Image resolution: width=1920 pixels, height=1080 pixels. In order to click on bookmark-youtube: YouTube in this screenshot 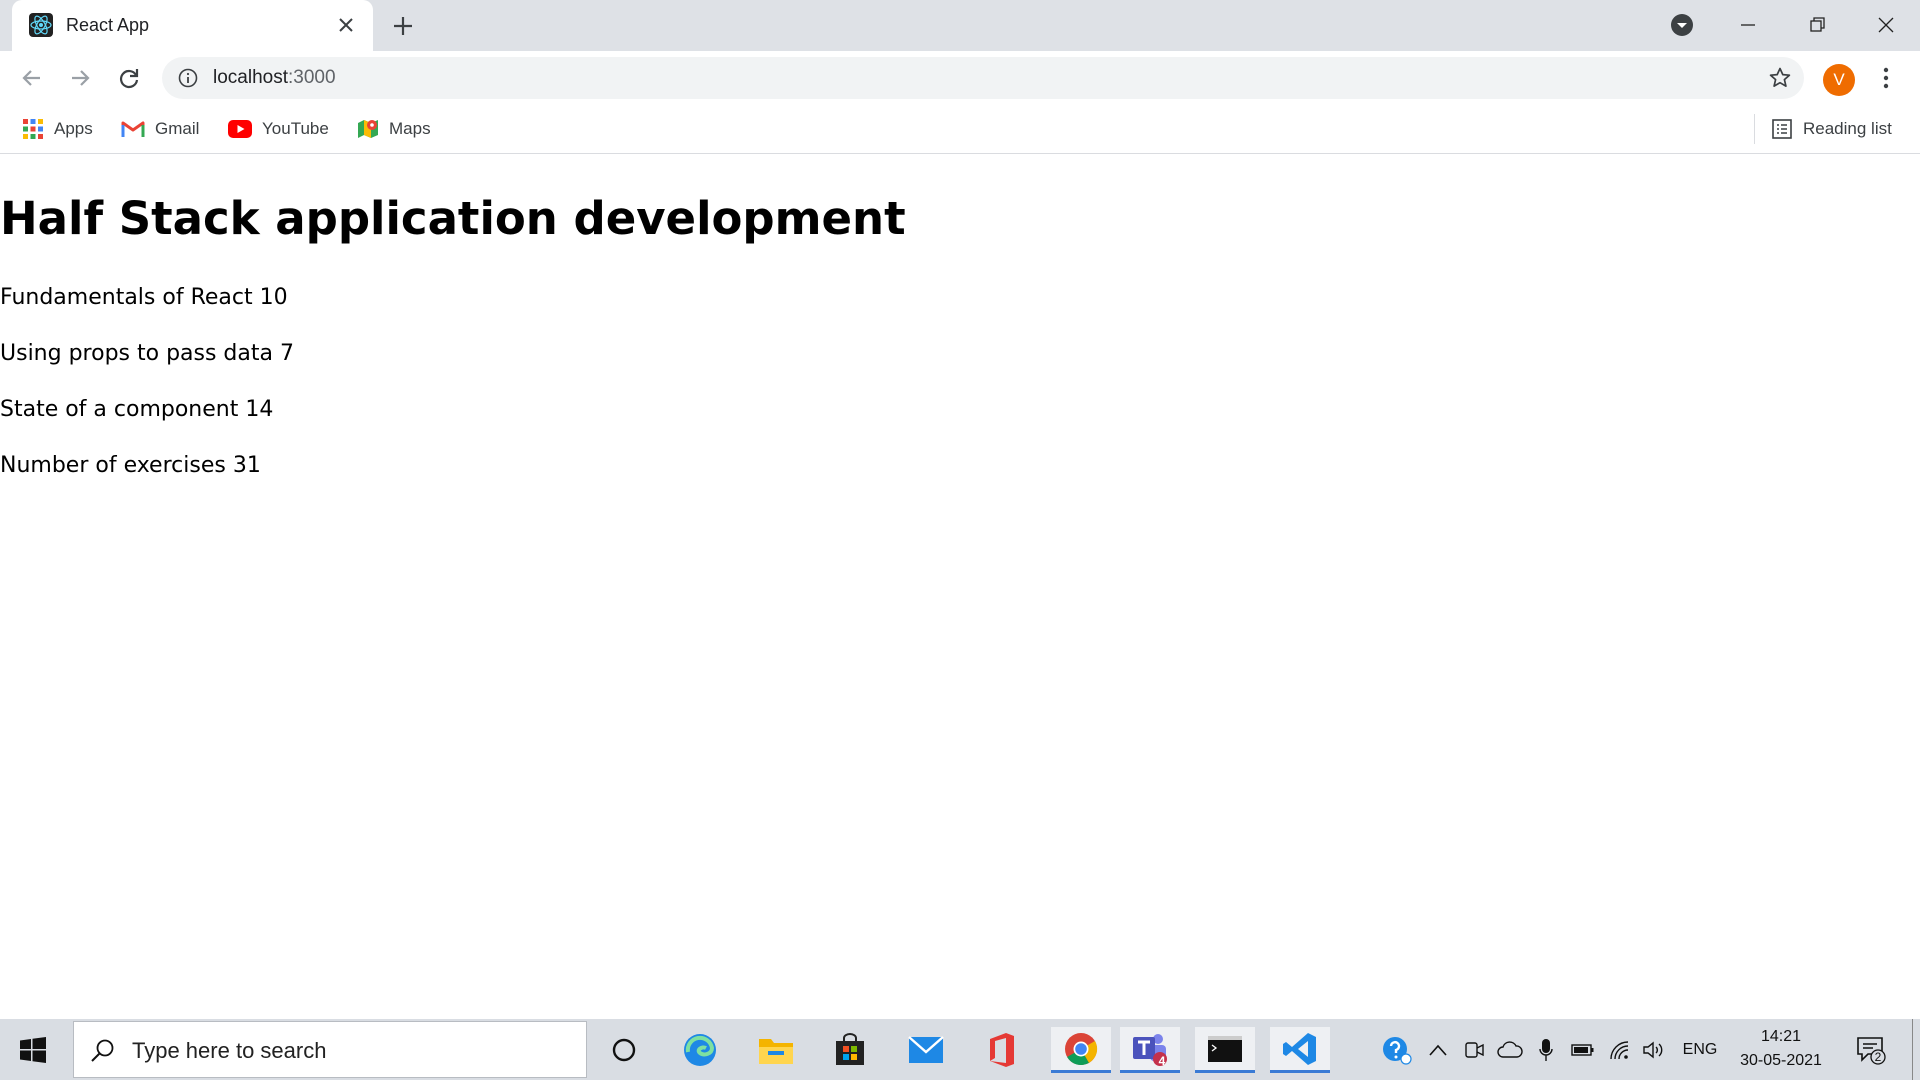, I will do `click(278, 129)`.